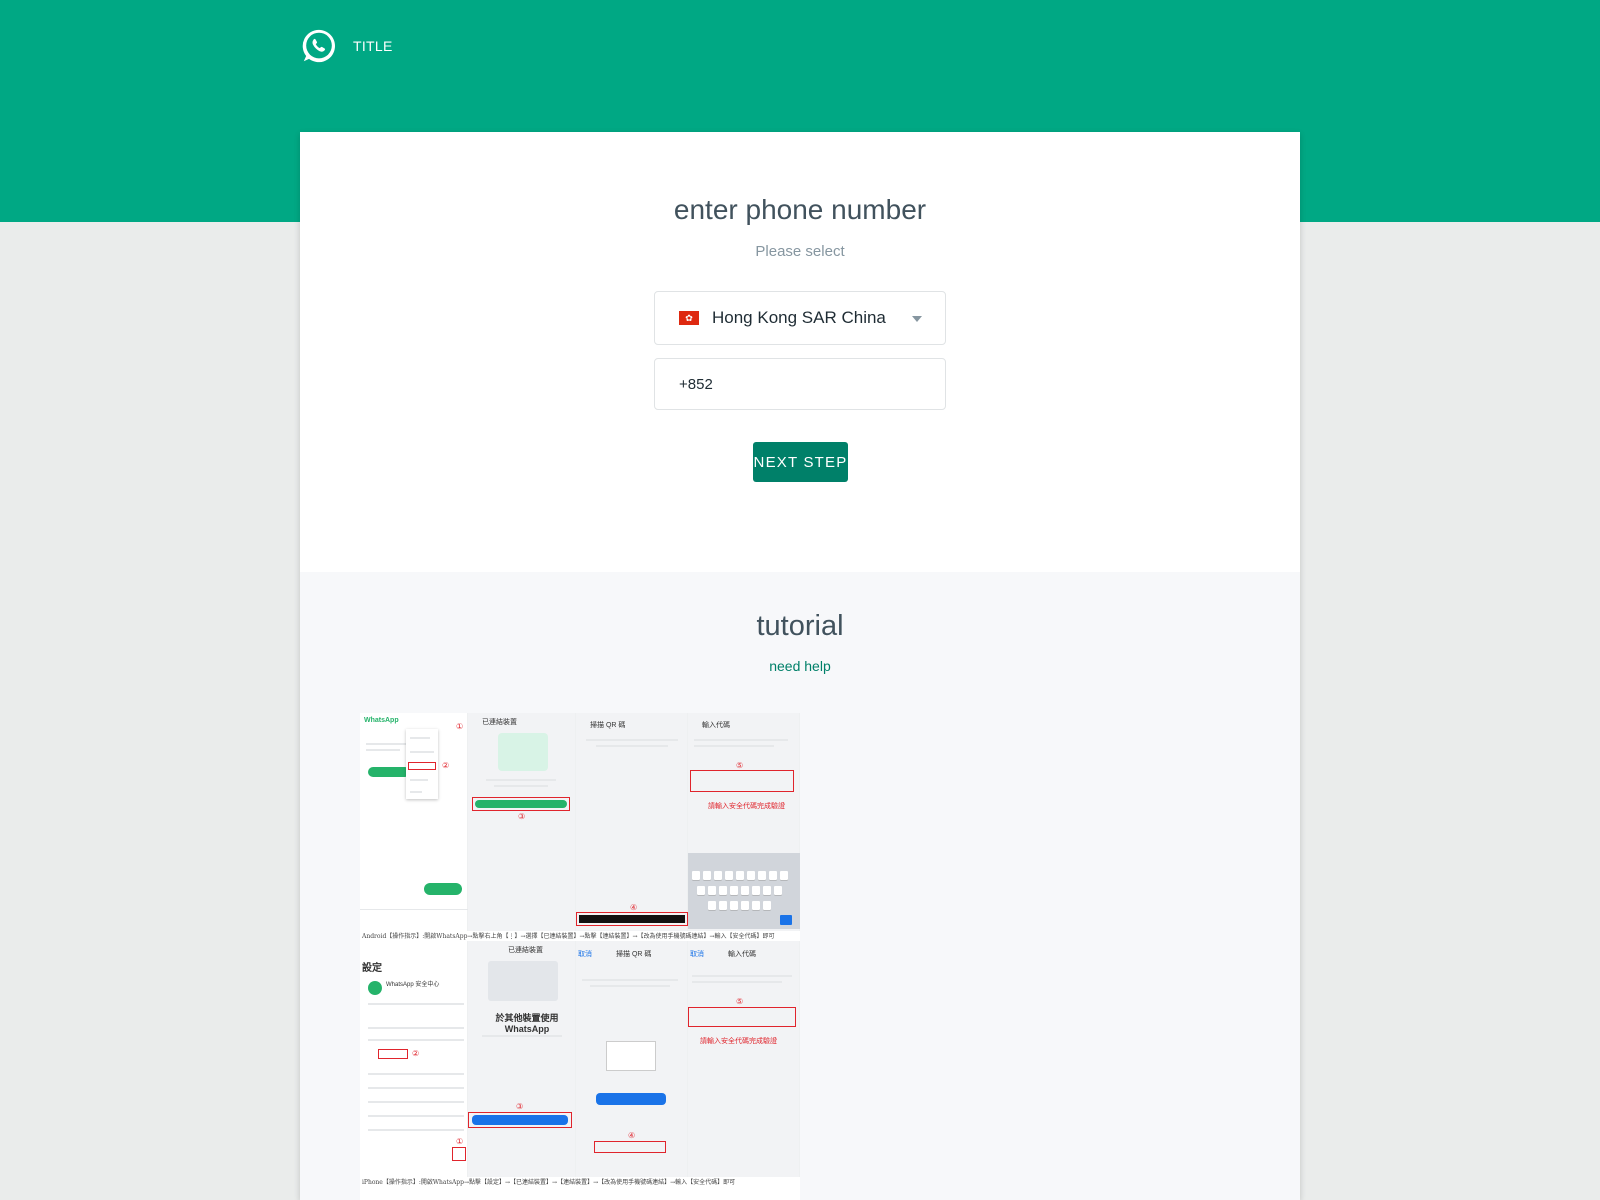  What do you see at coordinates (460, 726) in the screenshot?
I see `android-step1: ①` at bounding box center [460, 726].